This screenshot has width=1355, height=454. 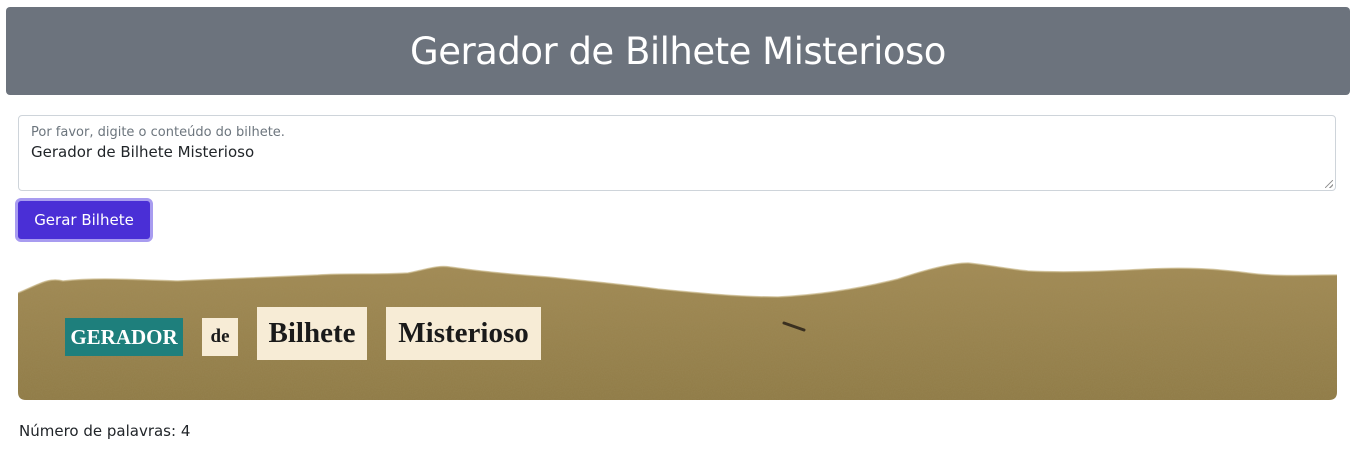 I want to click on note-content-label: Por favor, digite o conteúdo do bilhete., so click(x=158, y=132).